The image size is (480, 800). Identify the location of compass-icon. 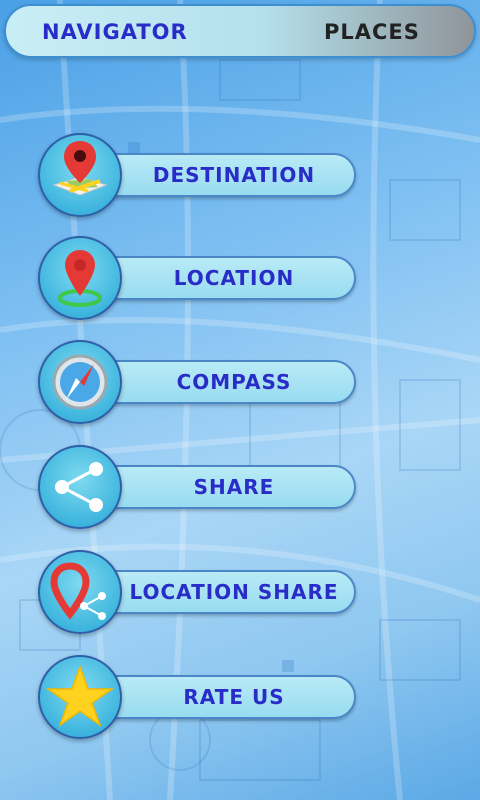
(80, 382).